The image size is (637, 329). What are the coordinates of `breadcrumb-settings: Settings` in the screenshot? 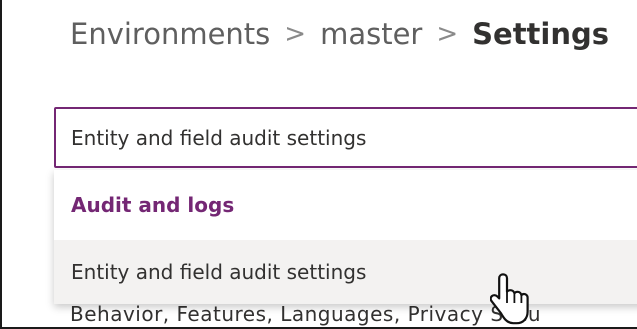 It's located at (541, 34).